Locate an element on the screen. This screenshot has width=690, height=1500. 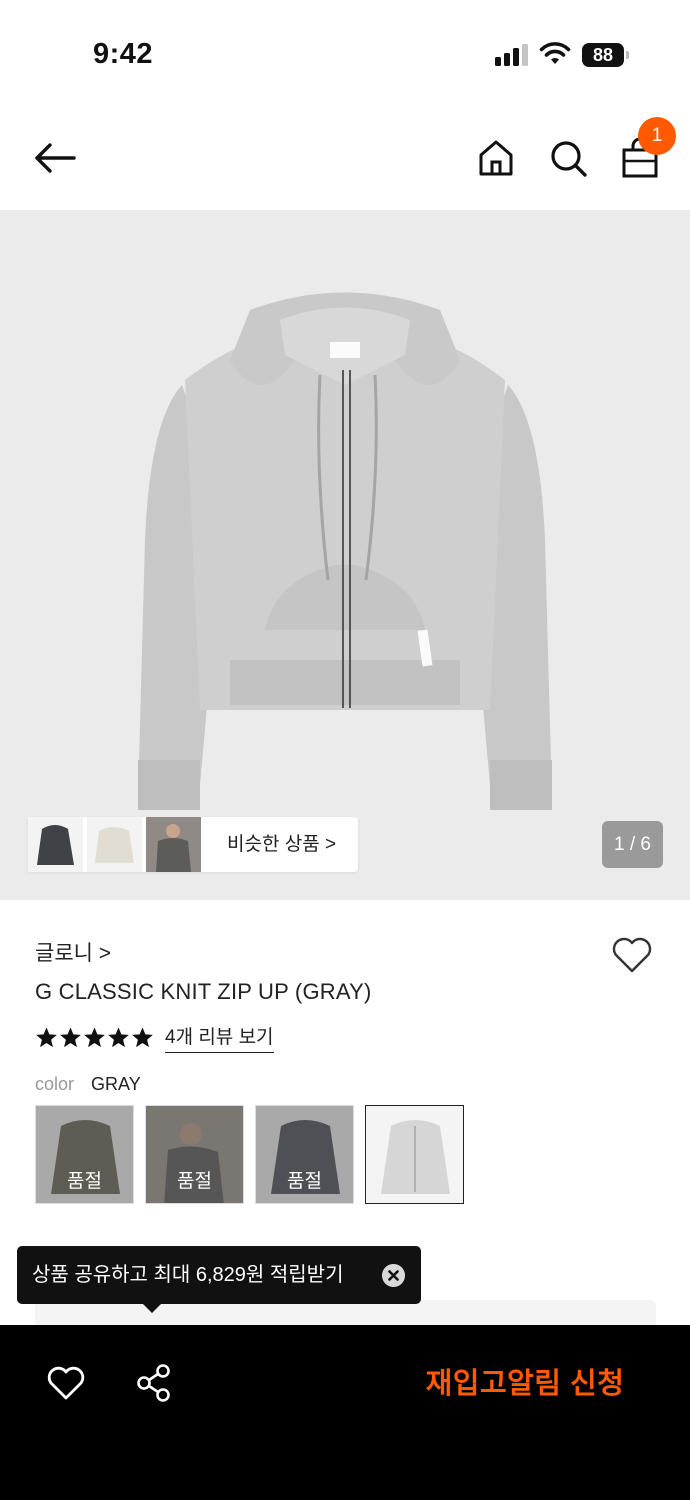
color-swatch-gray is located at coordinates (414, 1154).